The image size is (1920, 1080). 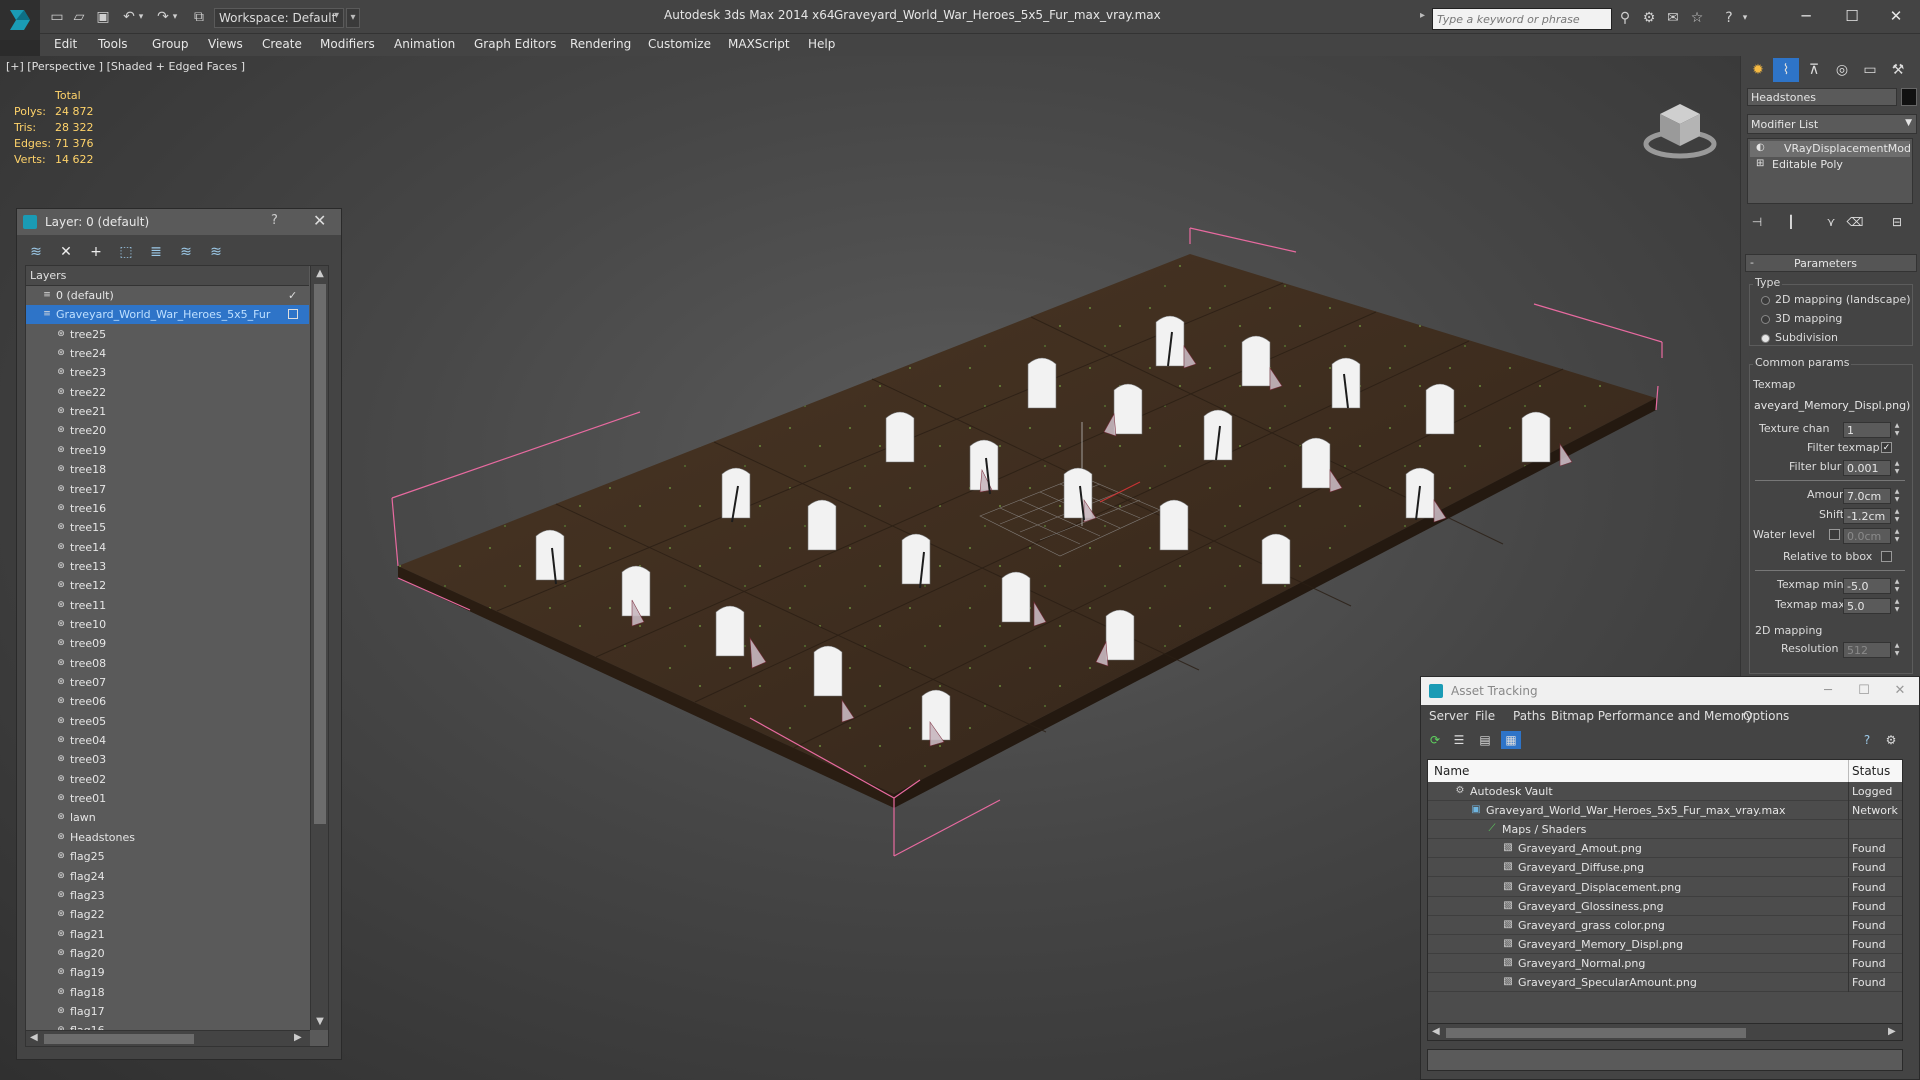 What do you see at coordinates (1867, 516) in the screenshot?
I see `shift-spinner: -1.2cm` at bounding box center [1867, 516].